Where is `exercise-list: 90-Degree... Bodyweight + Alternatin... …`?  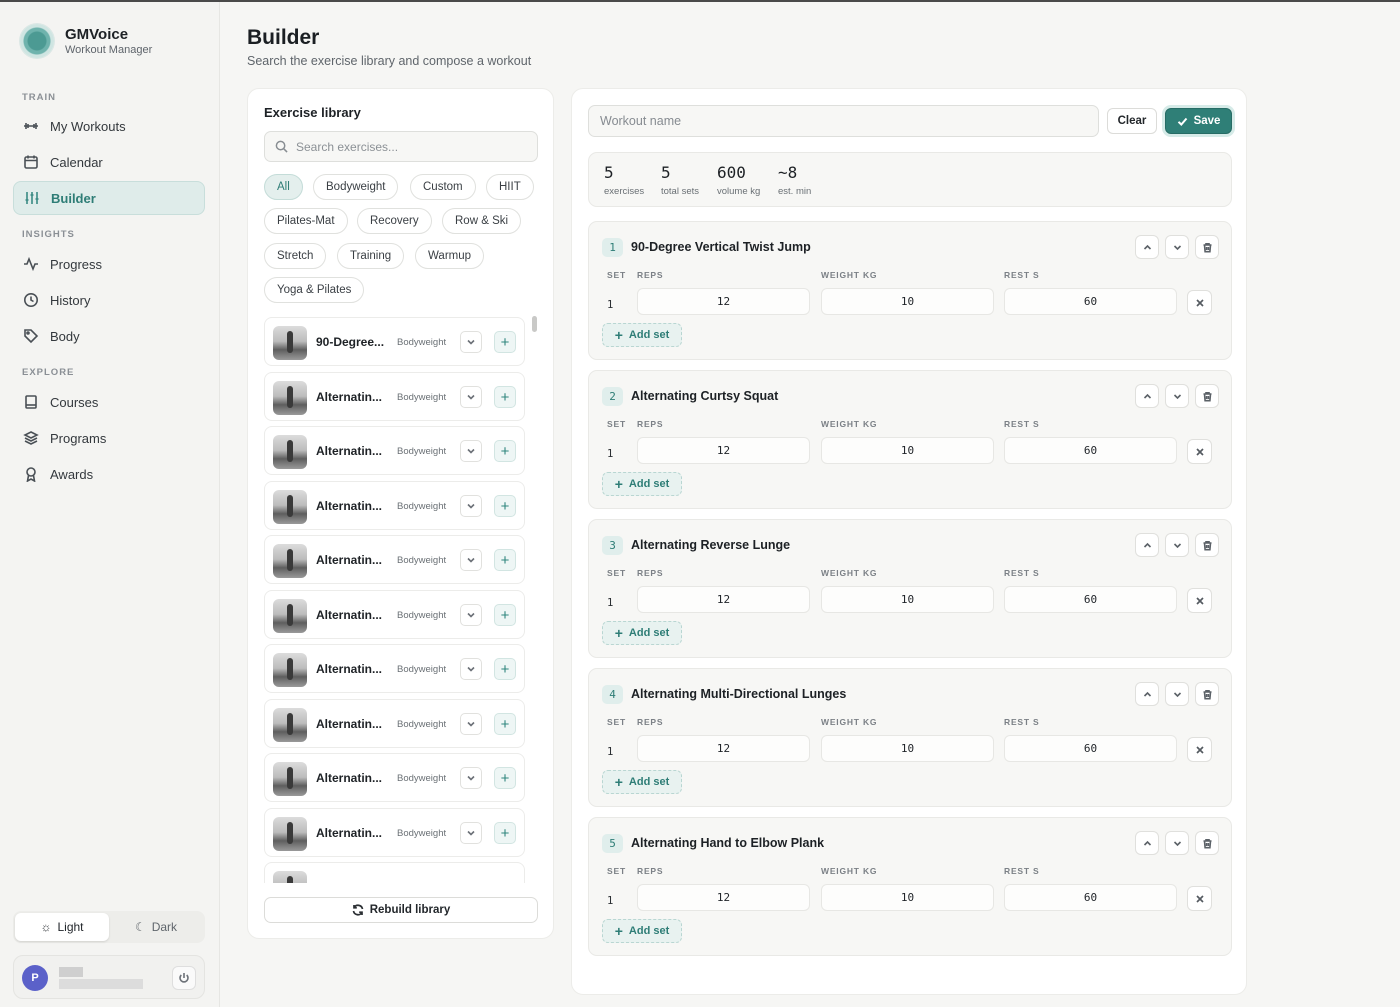 exercise-list: 90-Degree... Bodyweight + Alternatin... … is located at coordinates (395, 600).